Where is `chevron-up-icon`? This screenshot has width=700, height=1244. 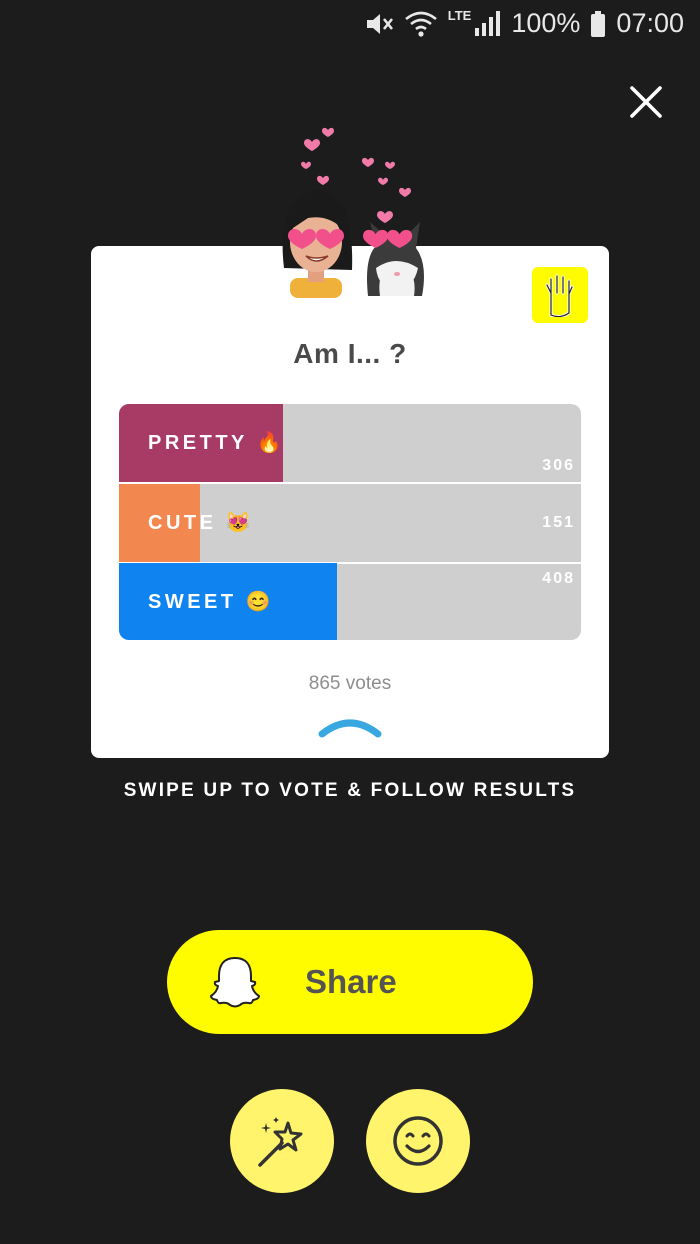
chevron-up-icon is located at coordinates (350, 728).